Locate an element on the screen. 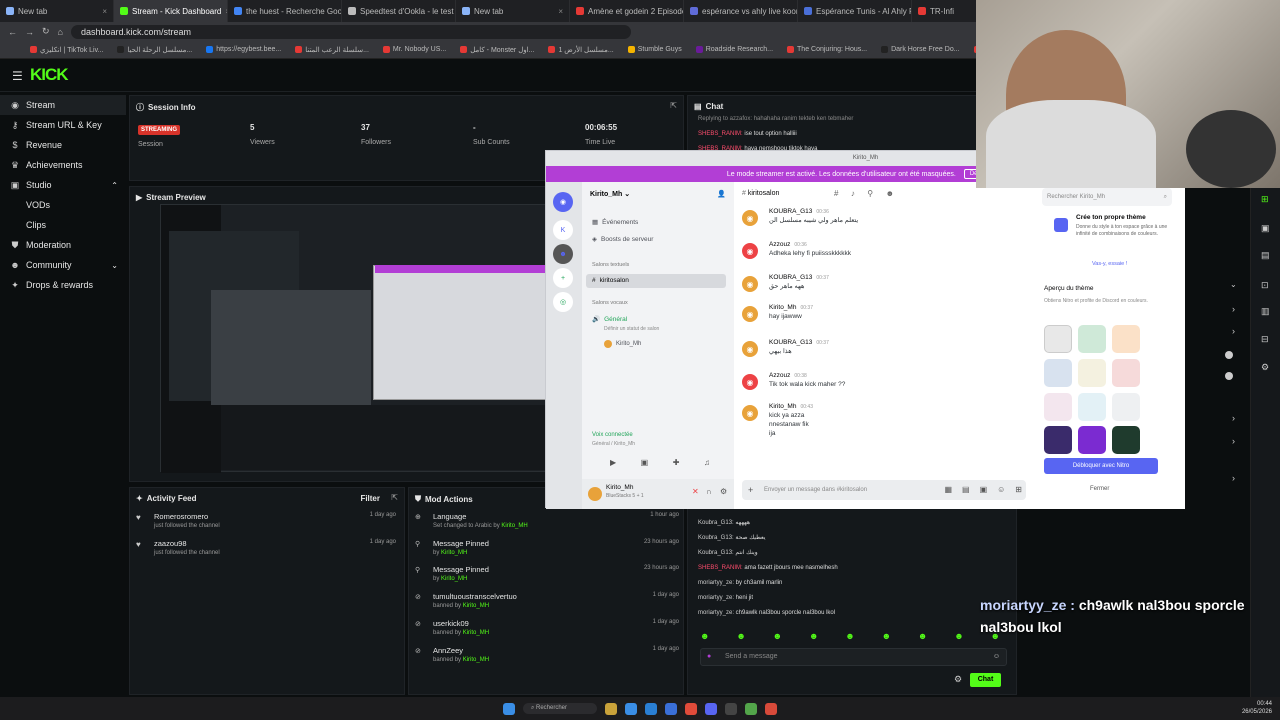  taskbar-search: ⌕ Rechercher is located at coordinates (560, 708).